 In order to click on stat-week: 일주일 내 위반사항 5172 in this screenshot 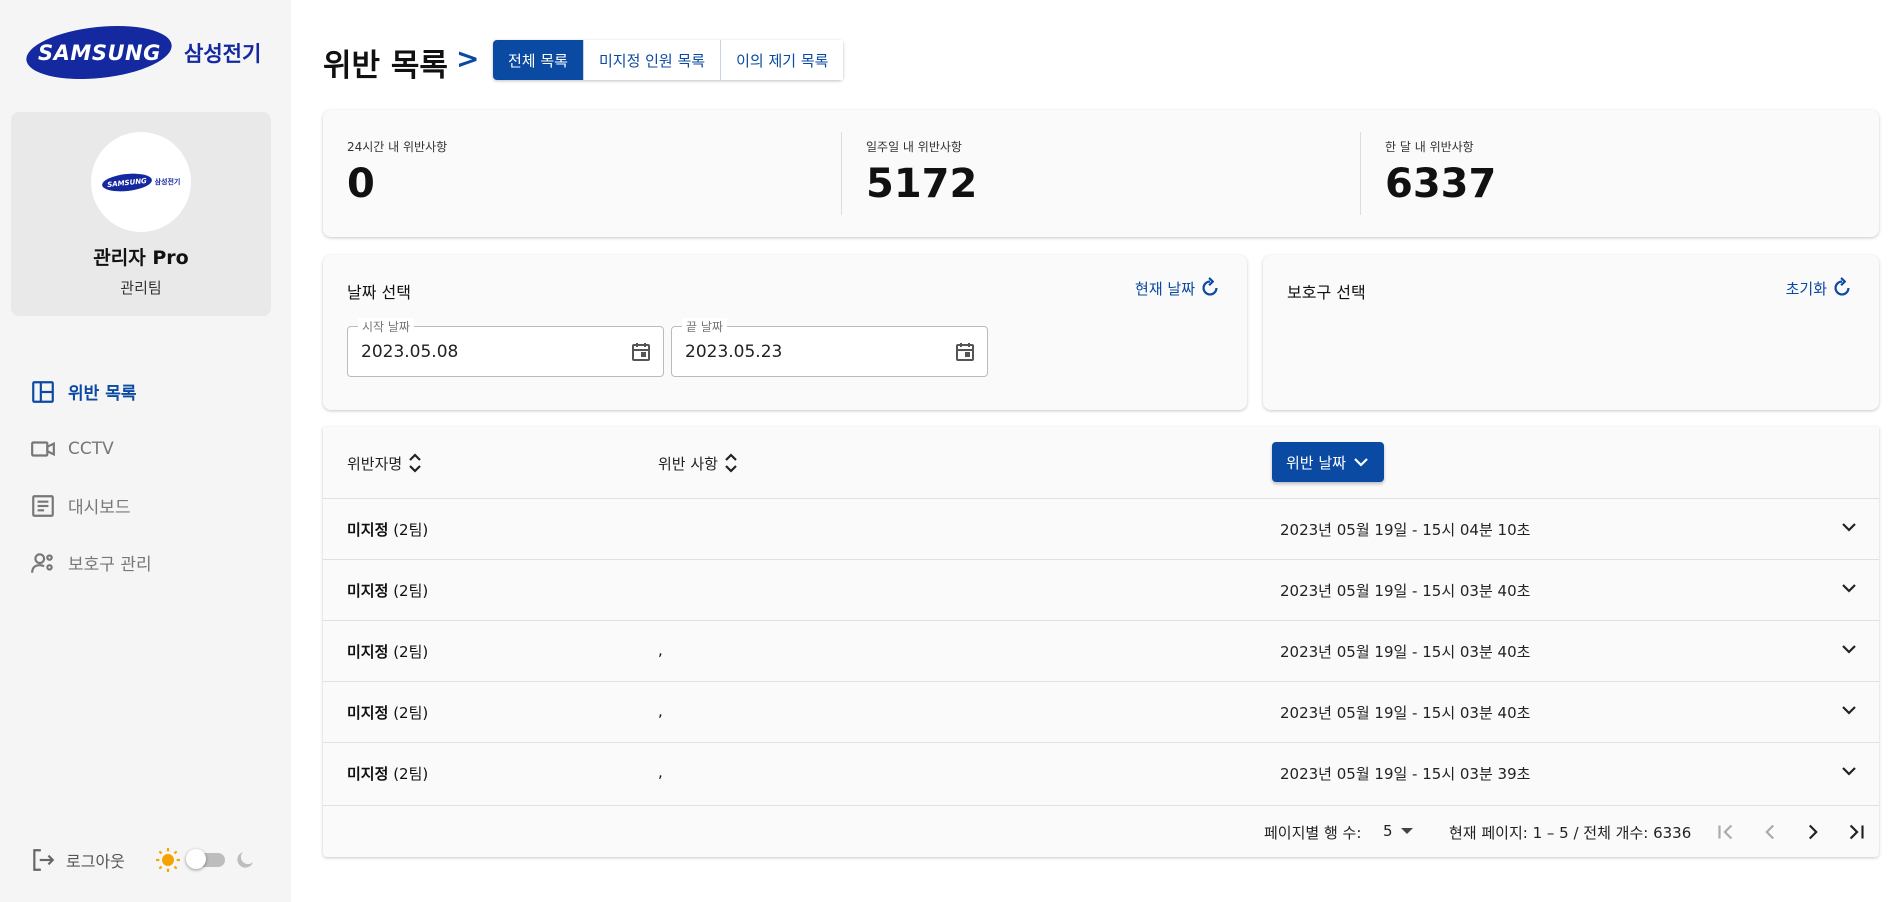, I will do `click(1100, 173)`.